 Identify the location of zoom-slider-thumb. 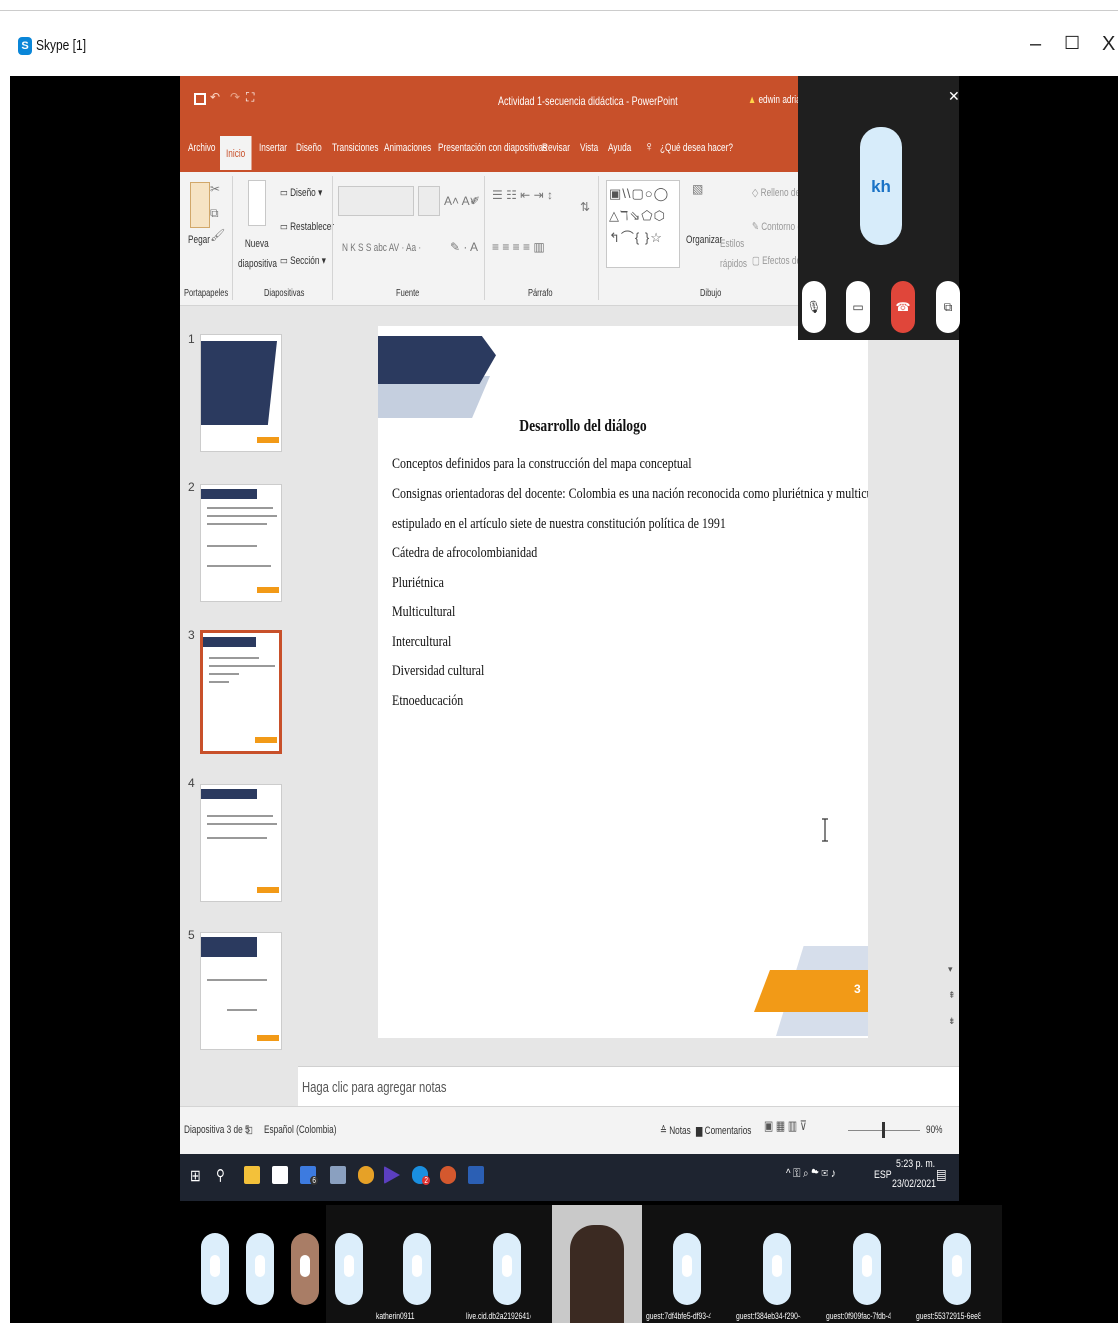
(883, 1130).